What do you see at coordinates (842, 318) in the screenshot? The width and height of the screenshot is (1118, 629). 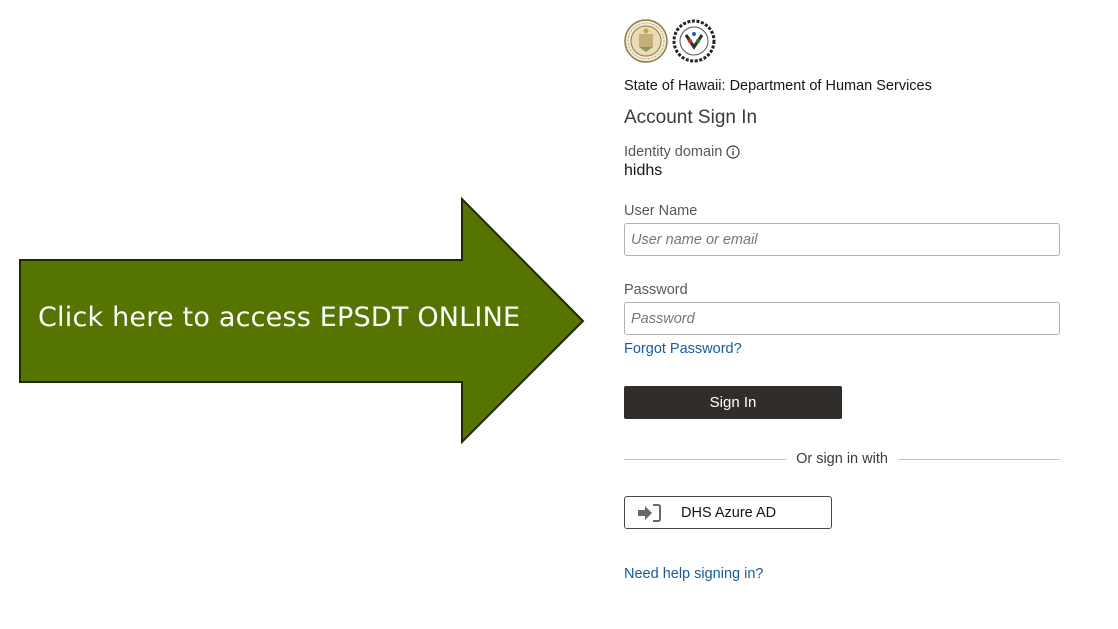 I see `password-input` at bounding box center [842, 318].